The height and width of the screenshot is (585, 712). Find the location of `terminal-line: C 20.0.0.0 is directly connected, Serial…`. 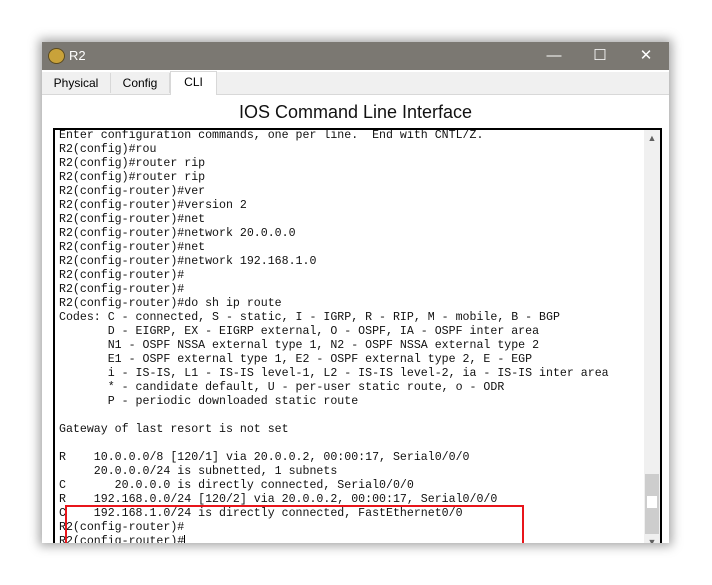

terminal-line: C 20.0.0.0 is directly connected, Serial… is located at coordinates (236, 485).